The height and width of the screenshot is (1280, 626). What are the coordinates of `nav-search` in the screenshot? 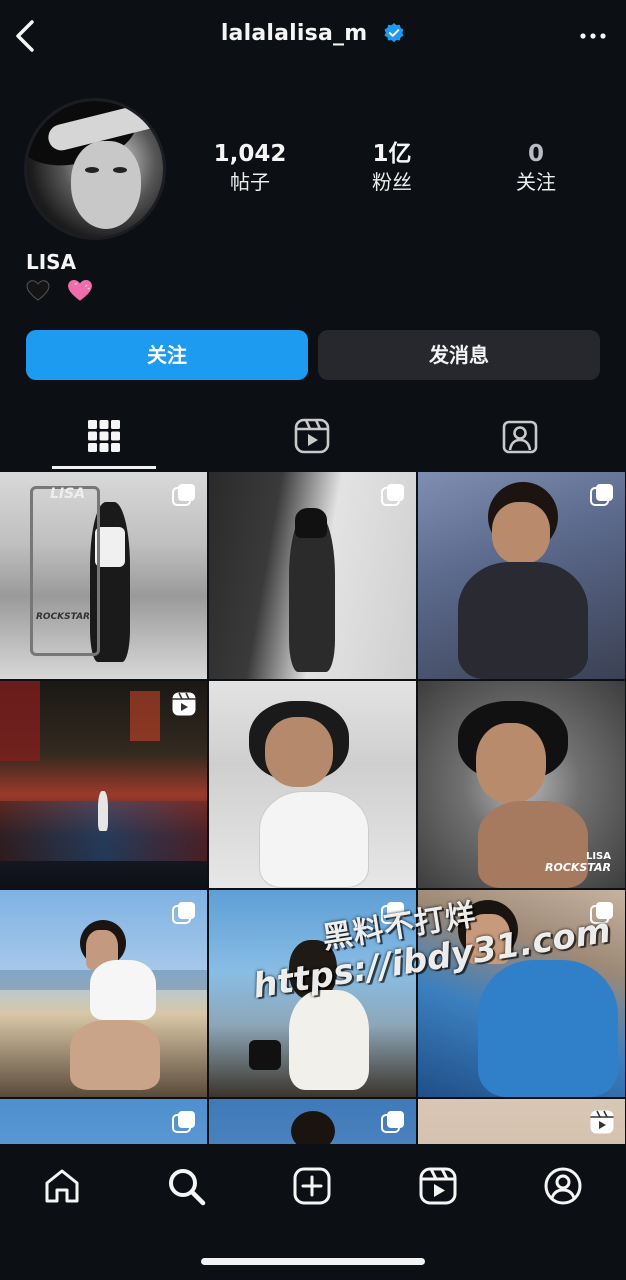 It's located at (186, 1186).